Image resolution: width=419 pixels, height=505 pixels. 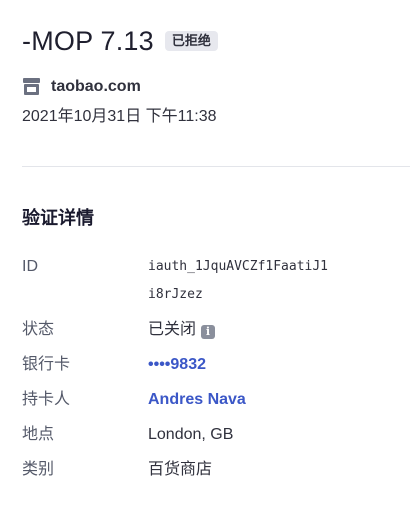 I want to click on detail-row-id: ID iauth_1JquAVCZf1FaatiJ1i8rJzez, so click(x=216, y=282).